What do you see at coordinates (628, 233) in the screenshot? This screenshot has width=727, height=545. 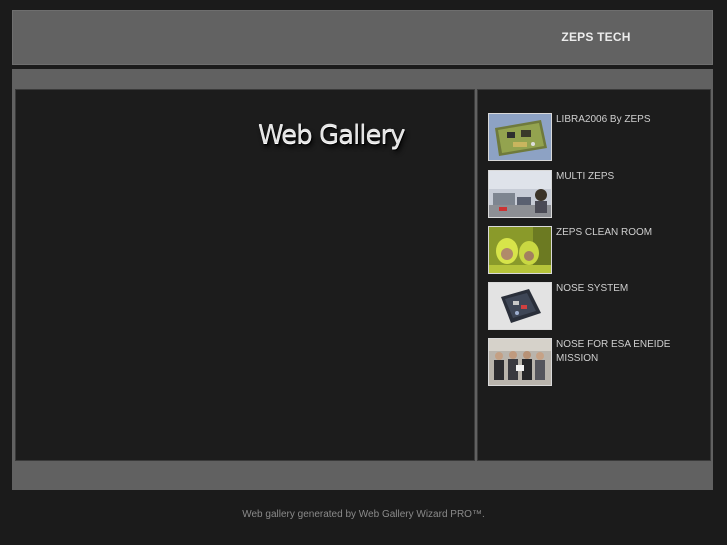 I see `thumbnail-label: ZEPS CLEAN ROOM` at bounding box center [628, 233].